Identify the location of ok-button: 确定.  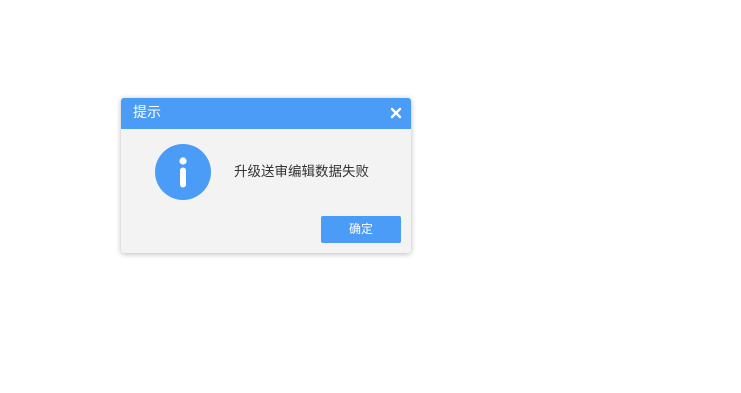
(361, 229).